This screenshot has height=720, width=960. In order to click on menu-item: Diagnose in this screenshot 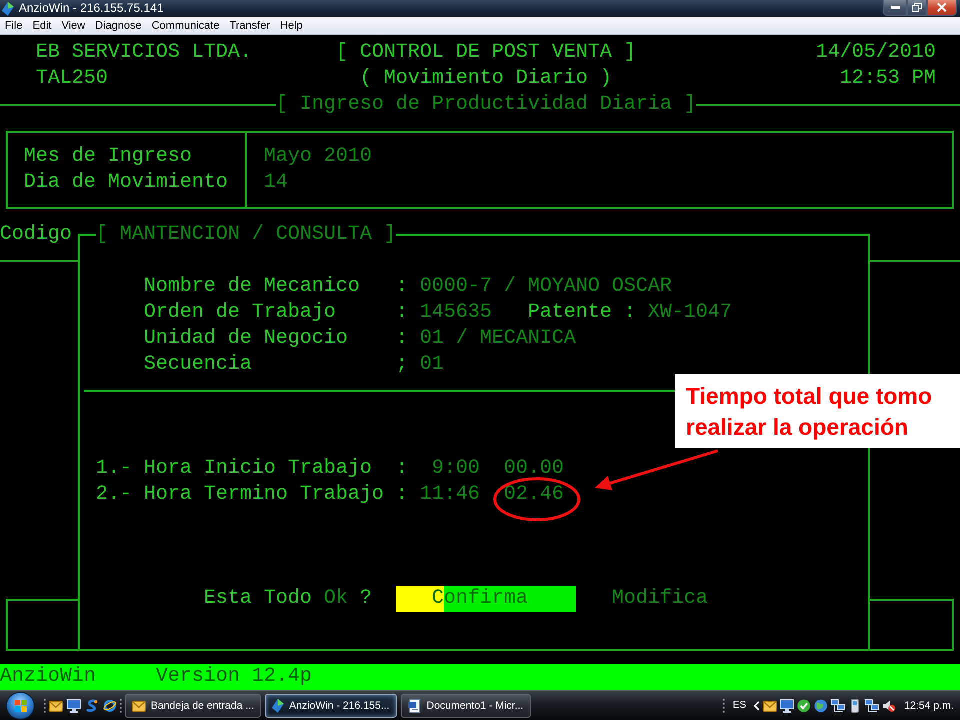, I will do `click(118, 26)`.